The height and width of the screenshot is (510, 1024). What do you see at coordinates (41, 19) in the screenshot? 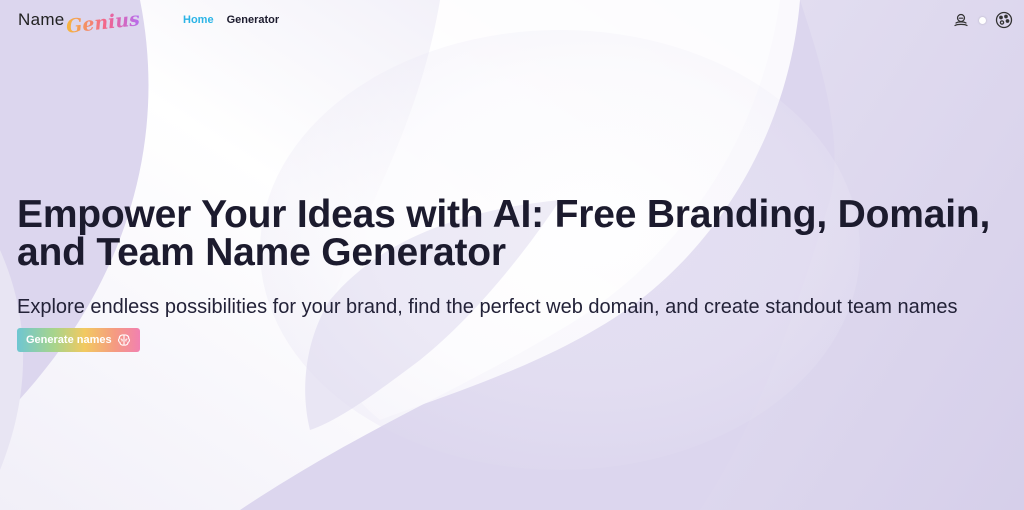
I see `logo-name-text: Name` at bounding box center [41, 19].